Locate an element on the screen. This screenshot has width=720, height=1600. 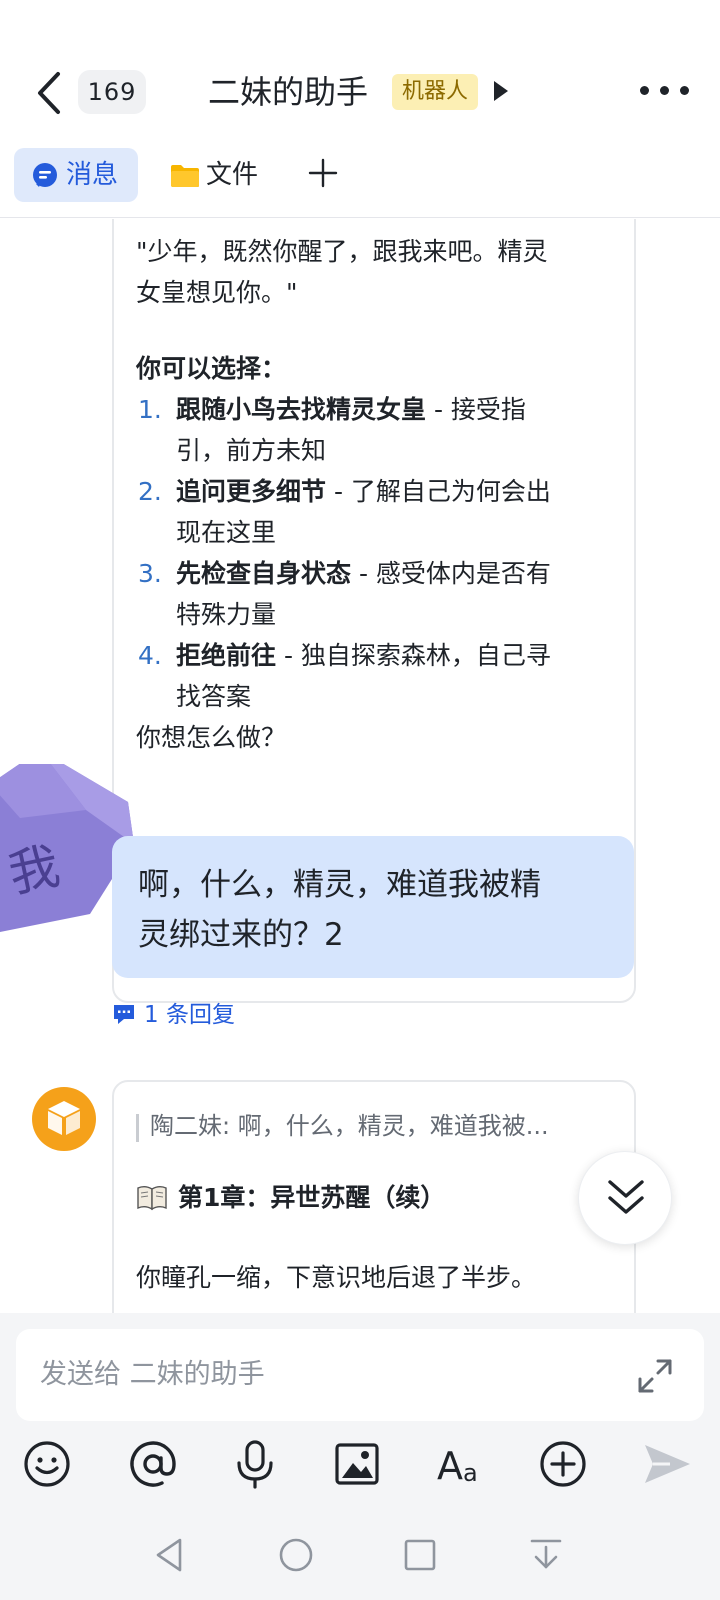
add-circle-icon is located at coordinates (563, 1464).